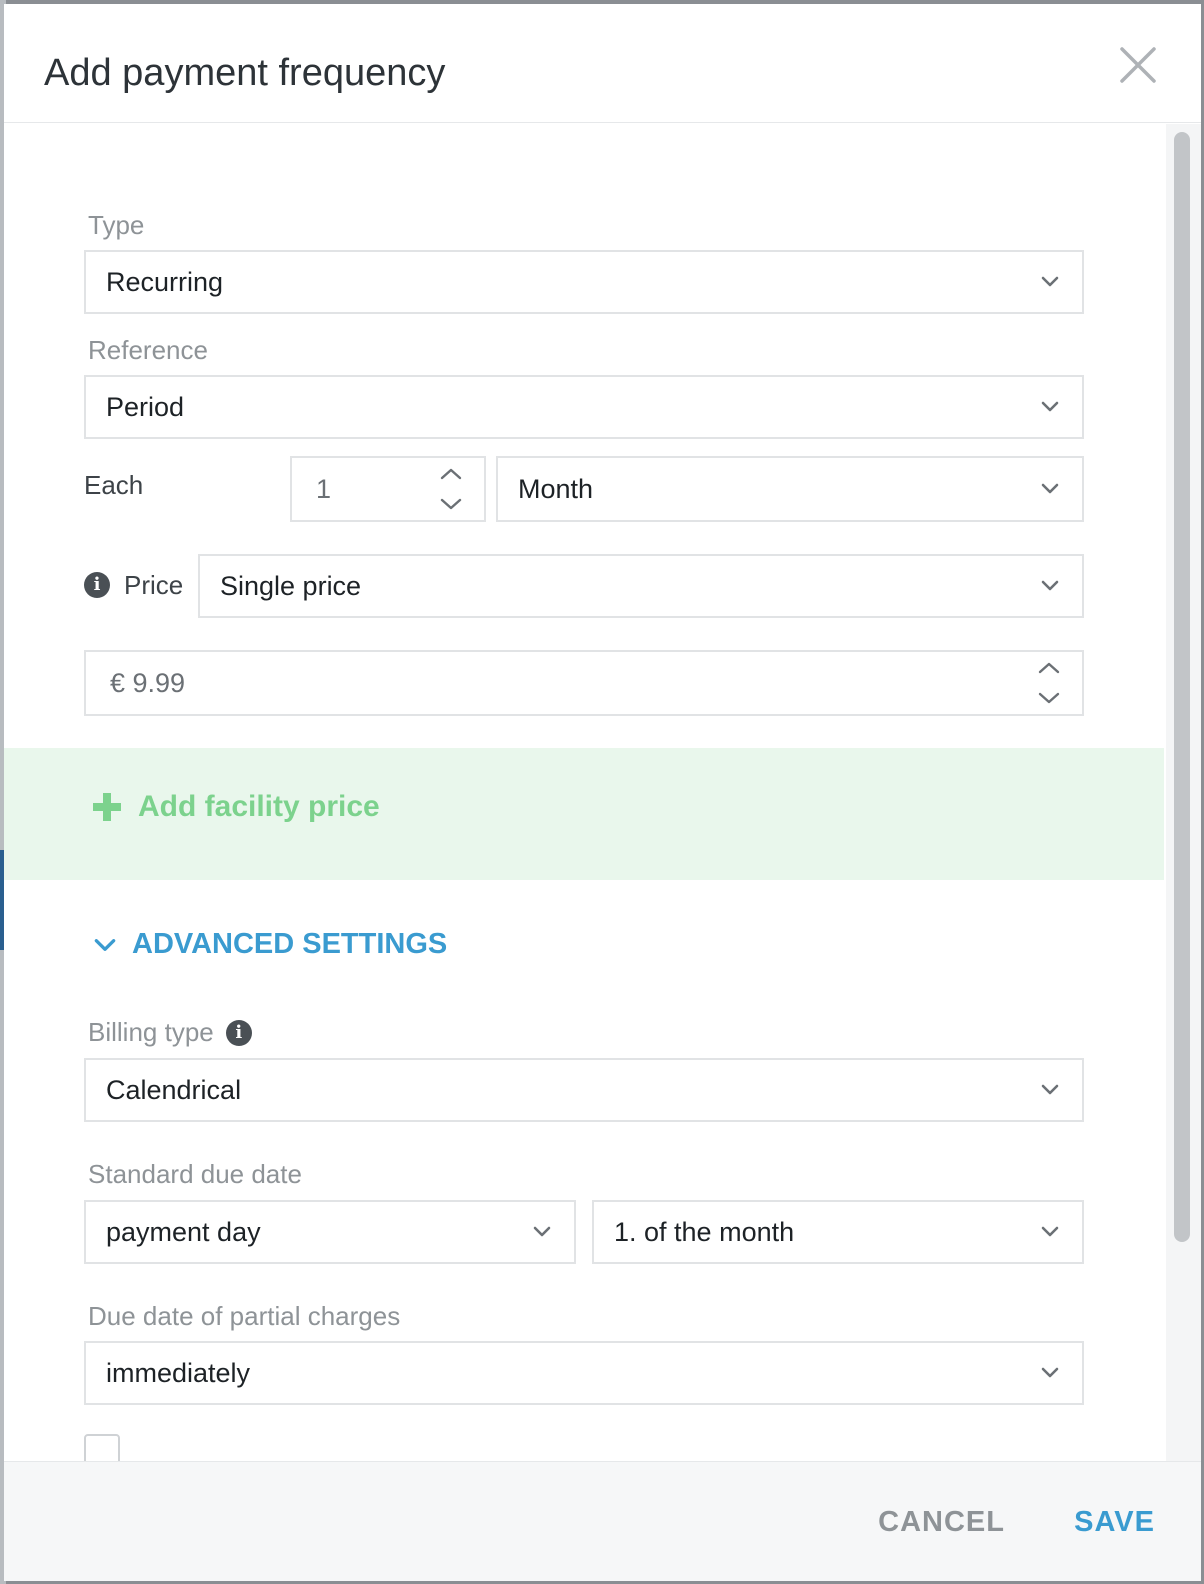 The height and width of the screenshot is (1584, 1204). I want to click on price-amount-value: € 9.99, so click(148, 682).